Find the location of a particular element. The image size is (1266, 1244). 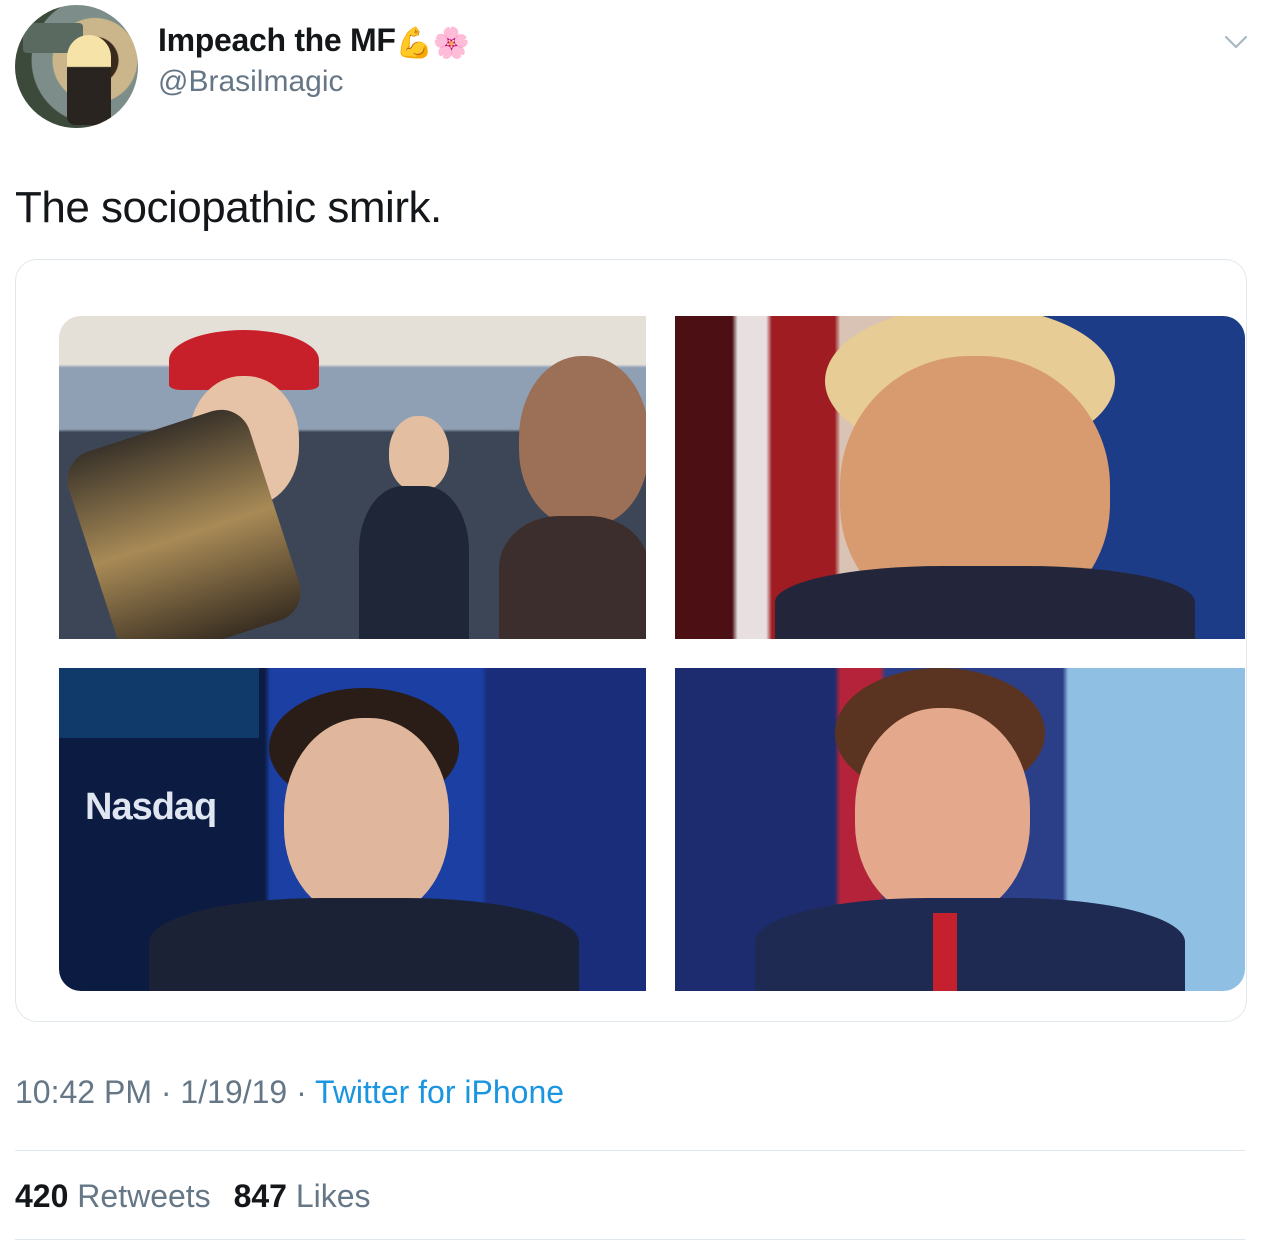

retweets-stat: 420 Retweets is located at coordinates (113, 1196).